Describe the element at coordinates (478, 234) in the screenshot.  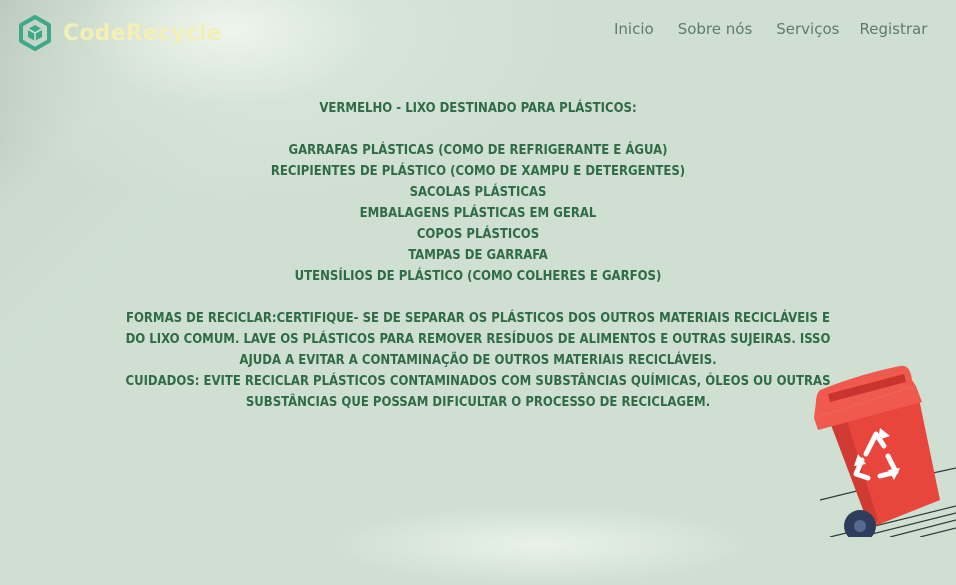
I see `list-item: COPOS PLÁSTICOS` at that location.